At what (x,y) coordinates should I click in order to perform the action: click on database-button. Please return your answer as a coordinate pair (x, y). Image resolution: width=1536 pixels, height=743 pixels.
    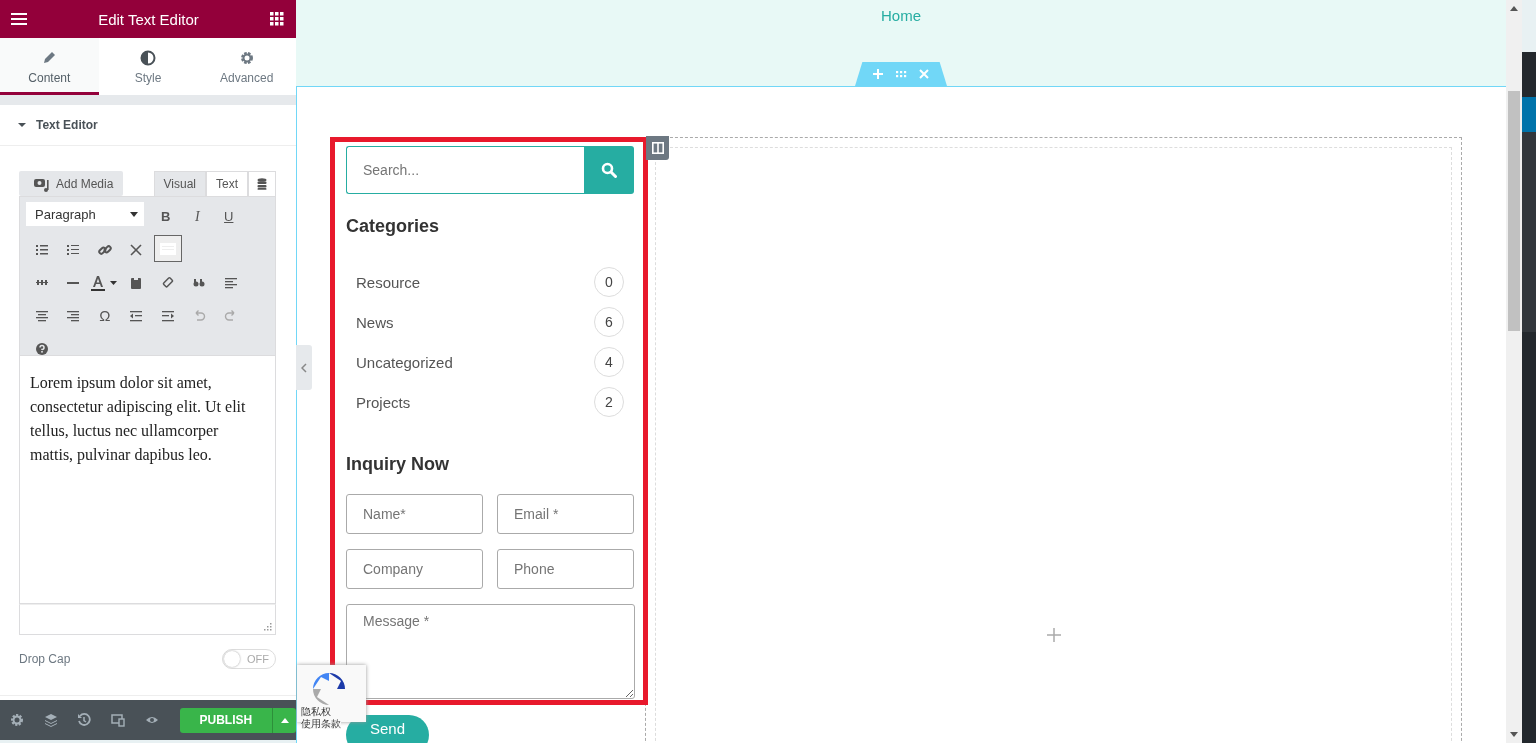
    Looking at the image, I should click on (262, 183).